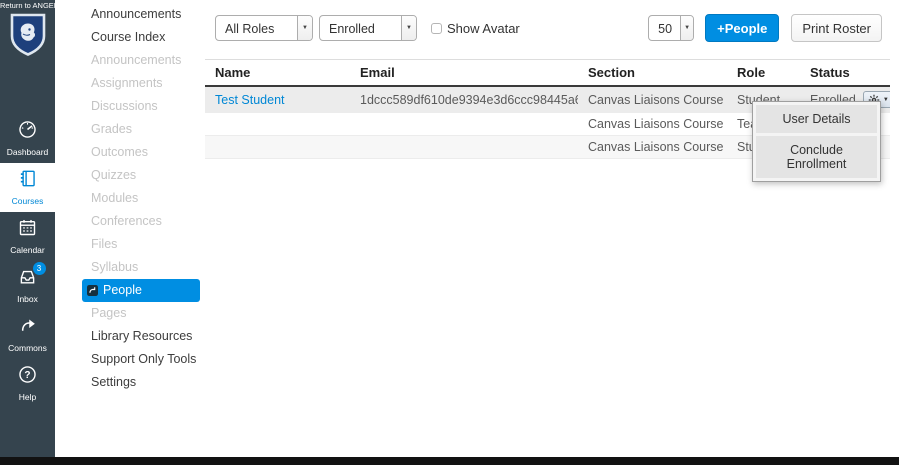 The width and height of the screenshot is (899, 465). What do you see at coordinates (352, 29) in the screenshot?
I see `enrollment-filter-value: Enrolled` at bounding box center [352, 29].